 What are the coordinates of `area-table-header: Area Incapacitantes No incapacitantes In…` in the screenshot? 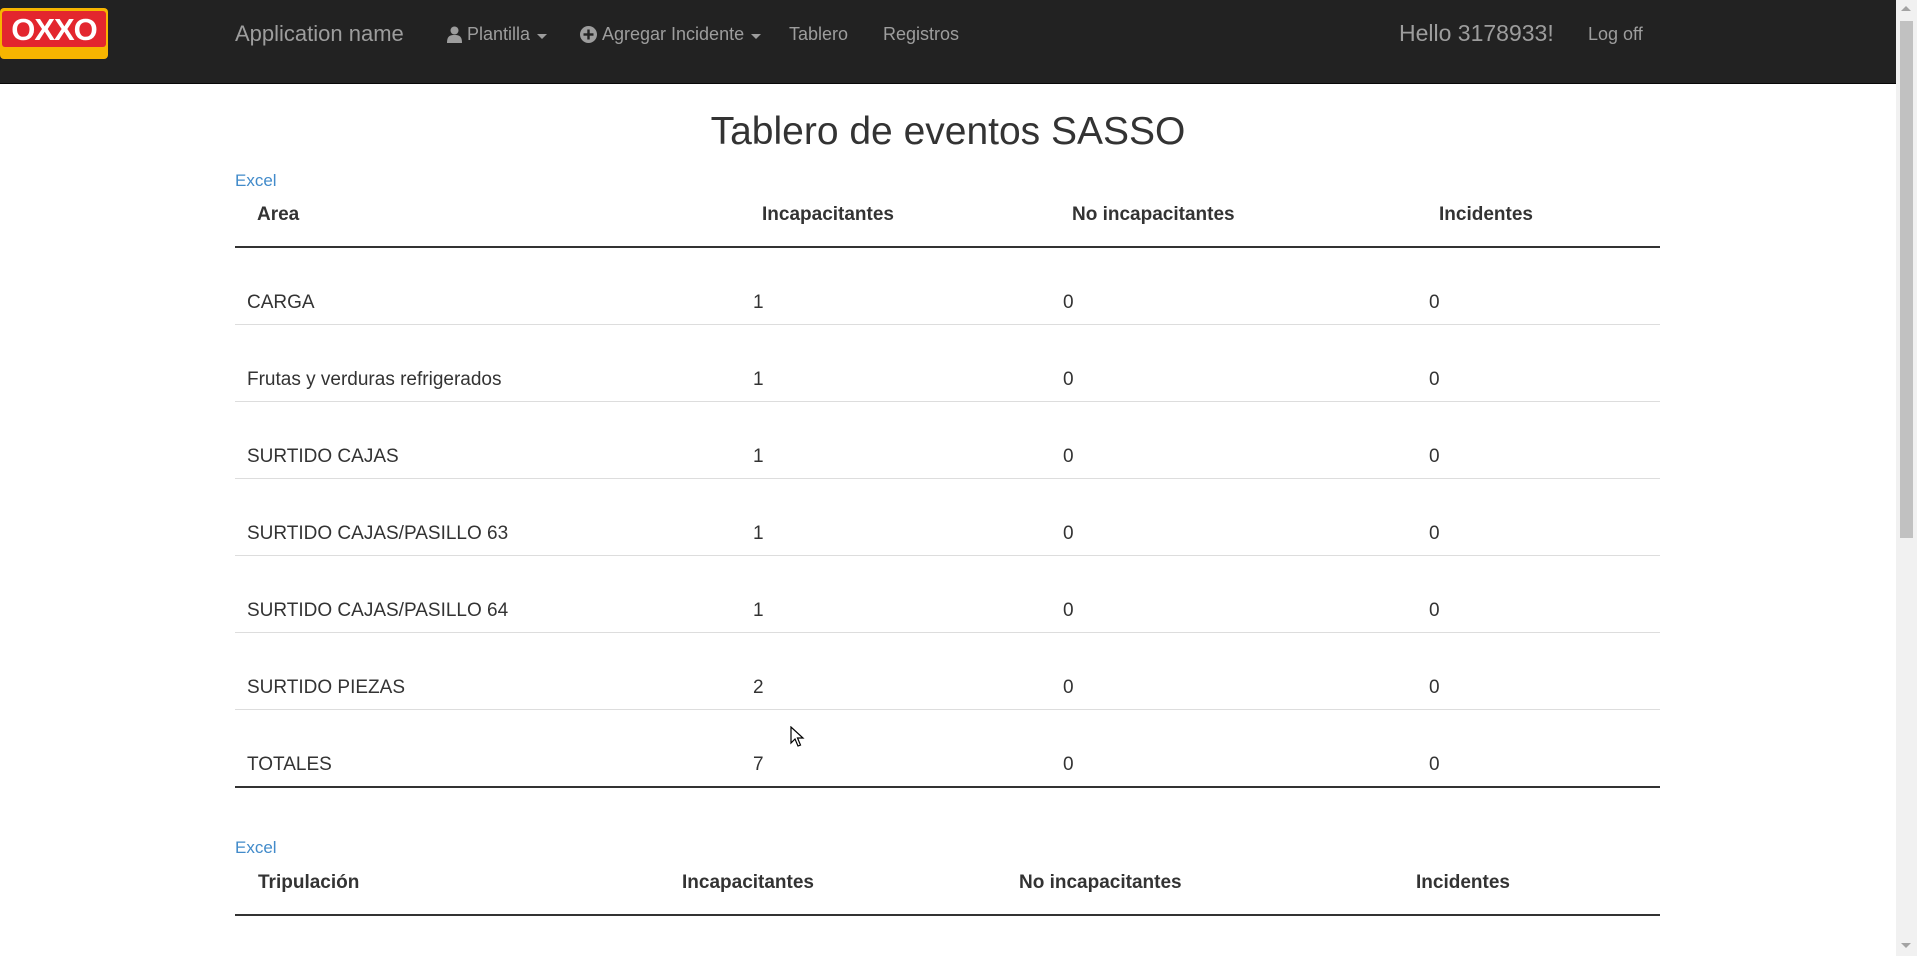 It's located at (947, 215).